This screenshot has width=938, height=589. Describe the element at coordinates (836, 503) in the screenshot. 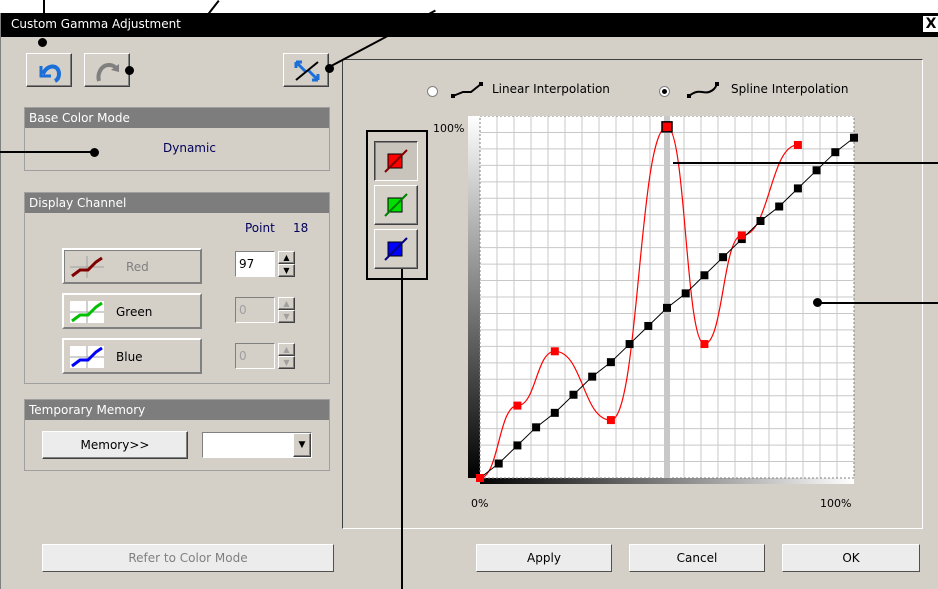

I see `x-axis-right-label: 100%` at that location.